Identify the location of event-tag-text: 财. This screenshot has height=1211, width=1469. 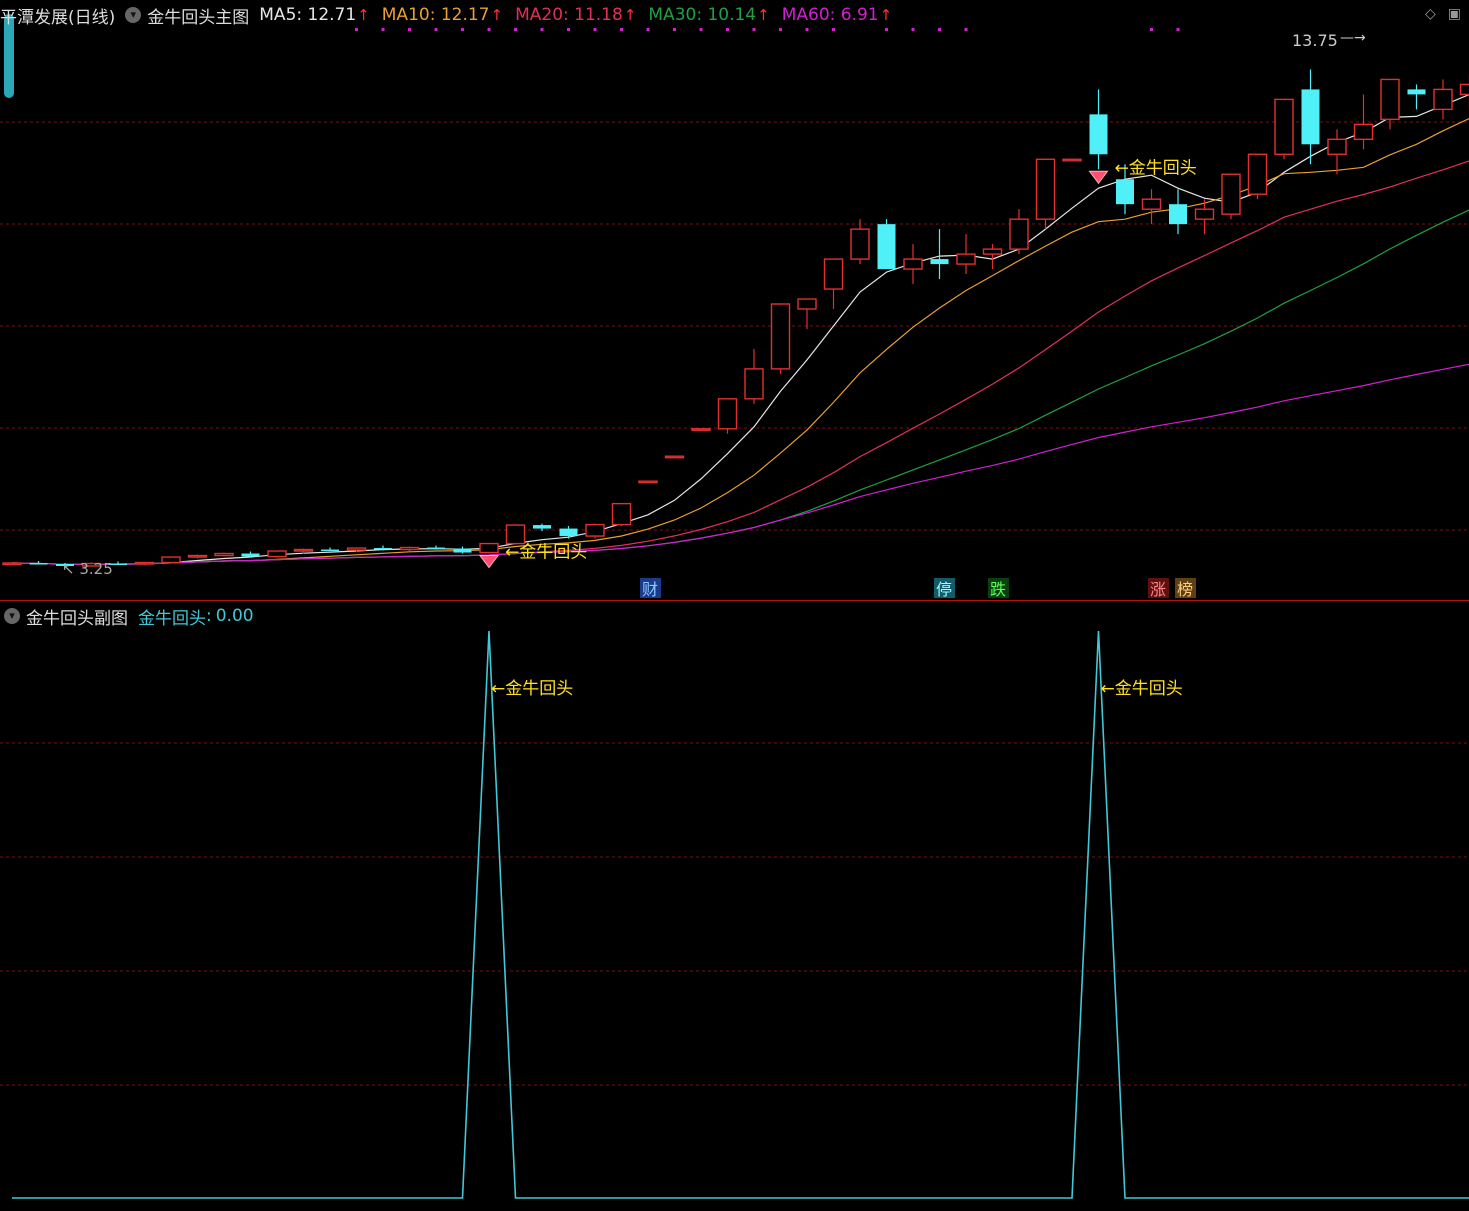
(650, 589).